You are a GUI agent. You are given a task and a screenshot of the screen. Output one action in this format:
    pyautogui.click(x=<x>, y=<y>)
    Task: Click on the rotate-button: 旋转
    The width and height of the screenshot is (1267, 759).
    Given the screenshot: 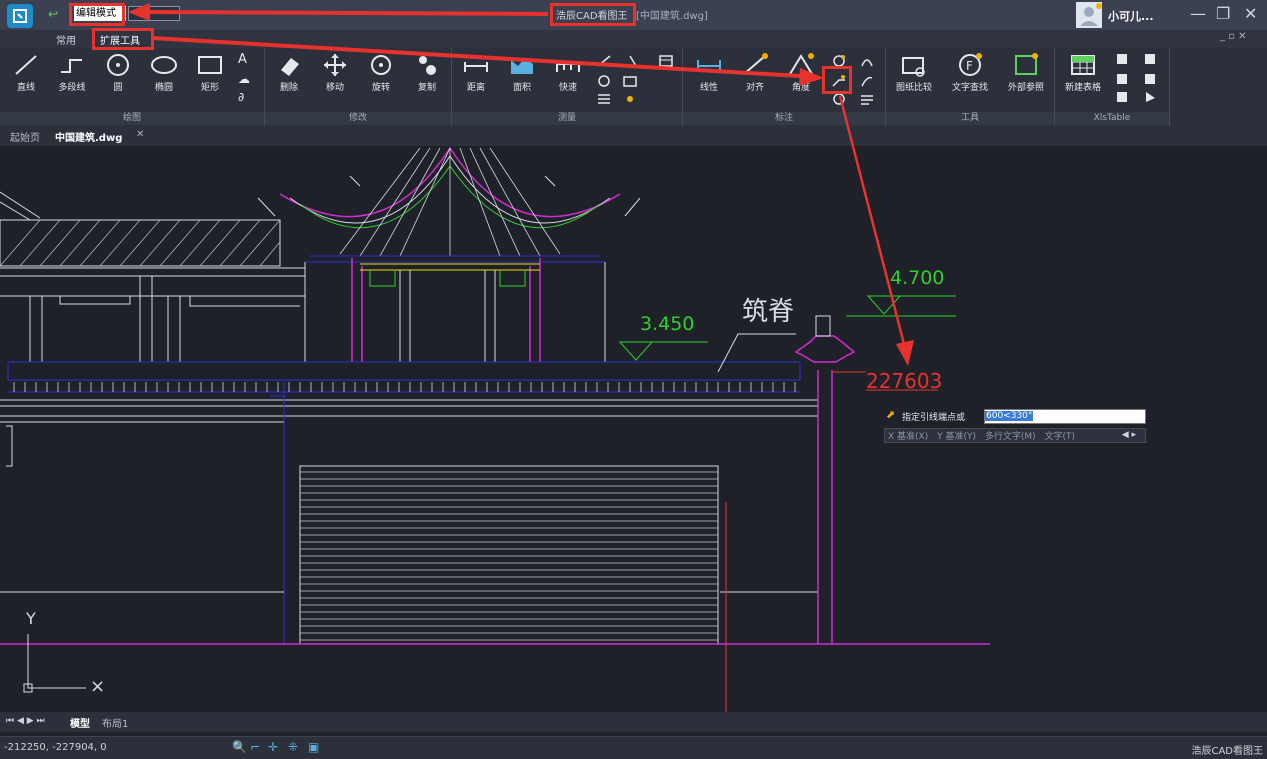 What is the action you would take?
    pyautogui.click(x=381, y=72)
    